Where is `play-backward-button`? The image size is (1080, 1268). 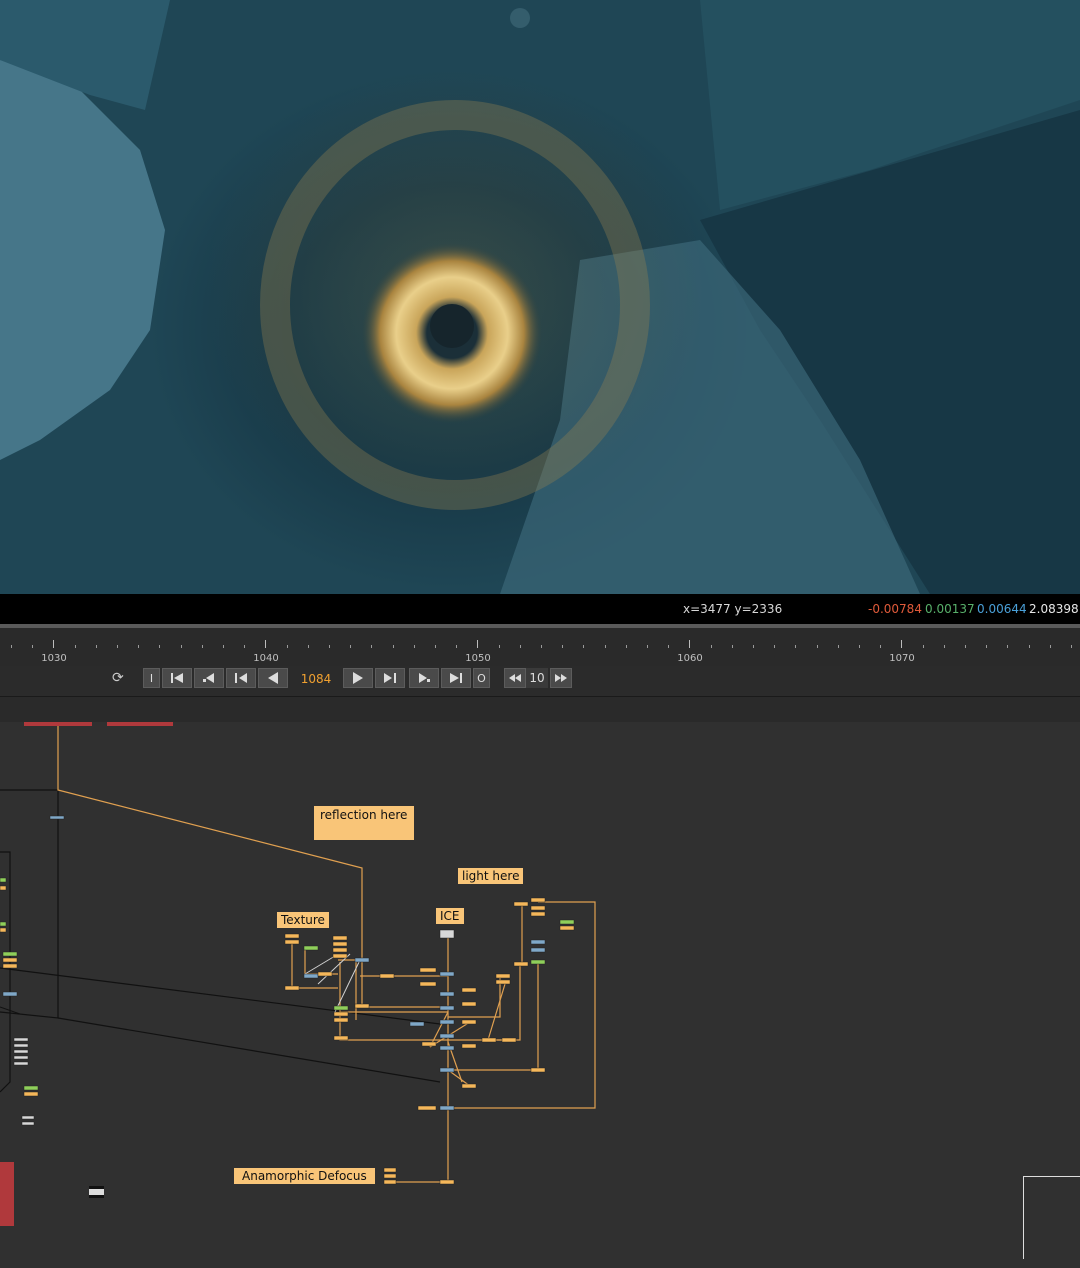 play-backward-button is located at coordinates (273, 678).